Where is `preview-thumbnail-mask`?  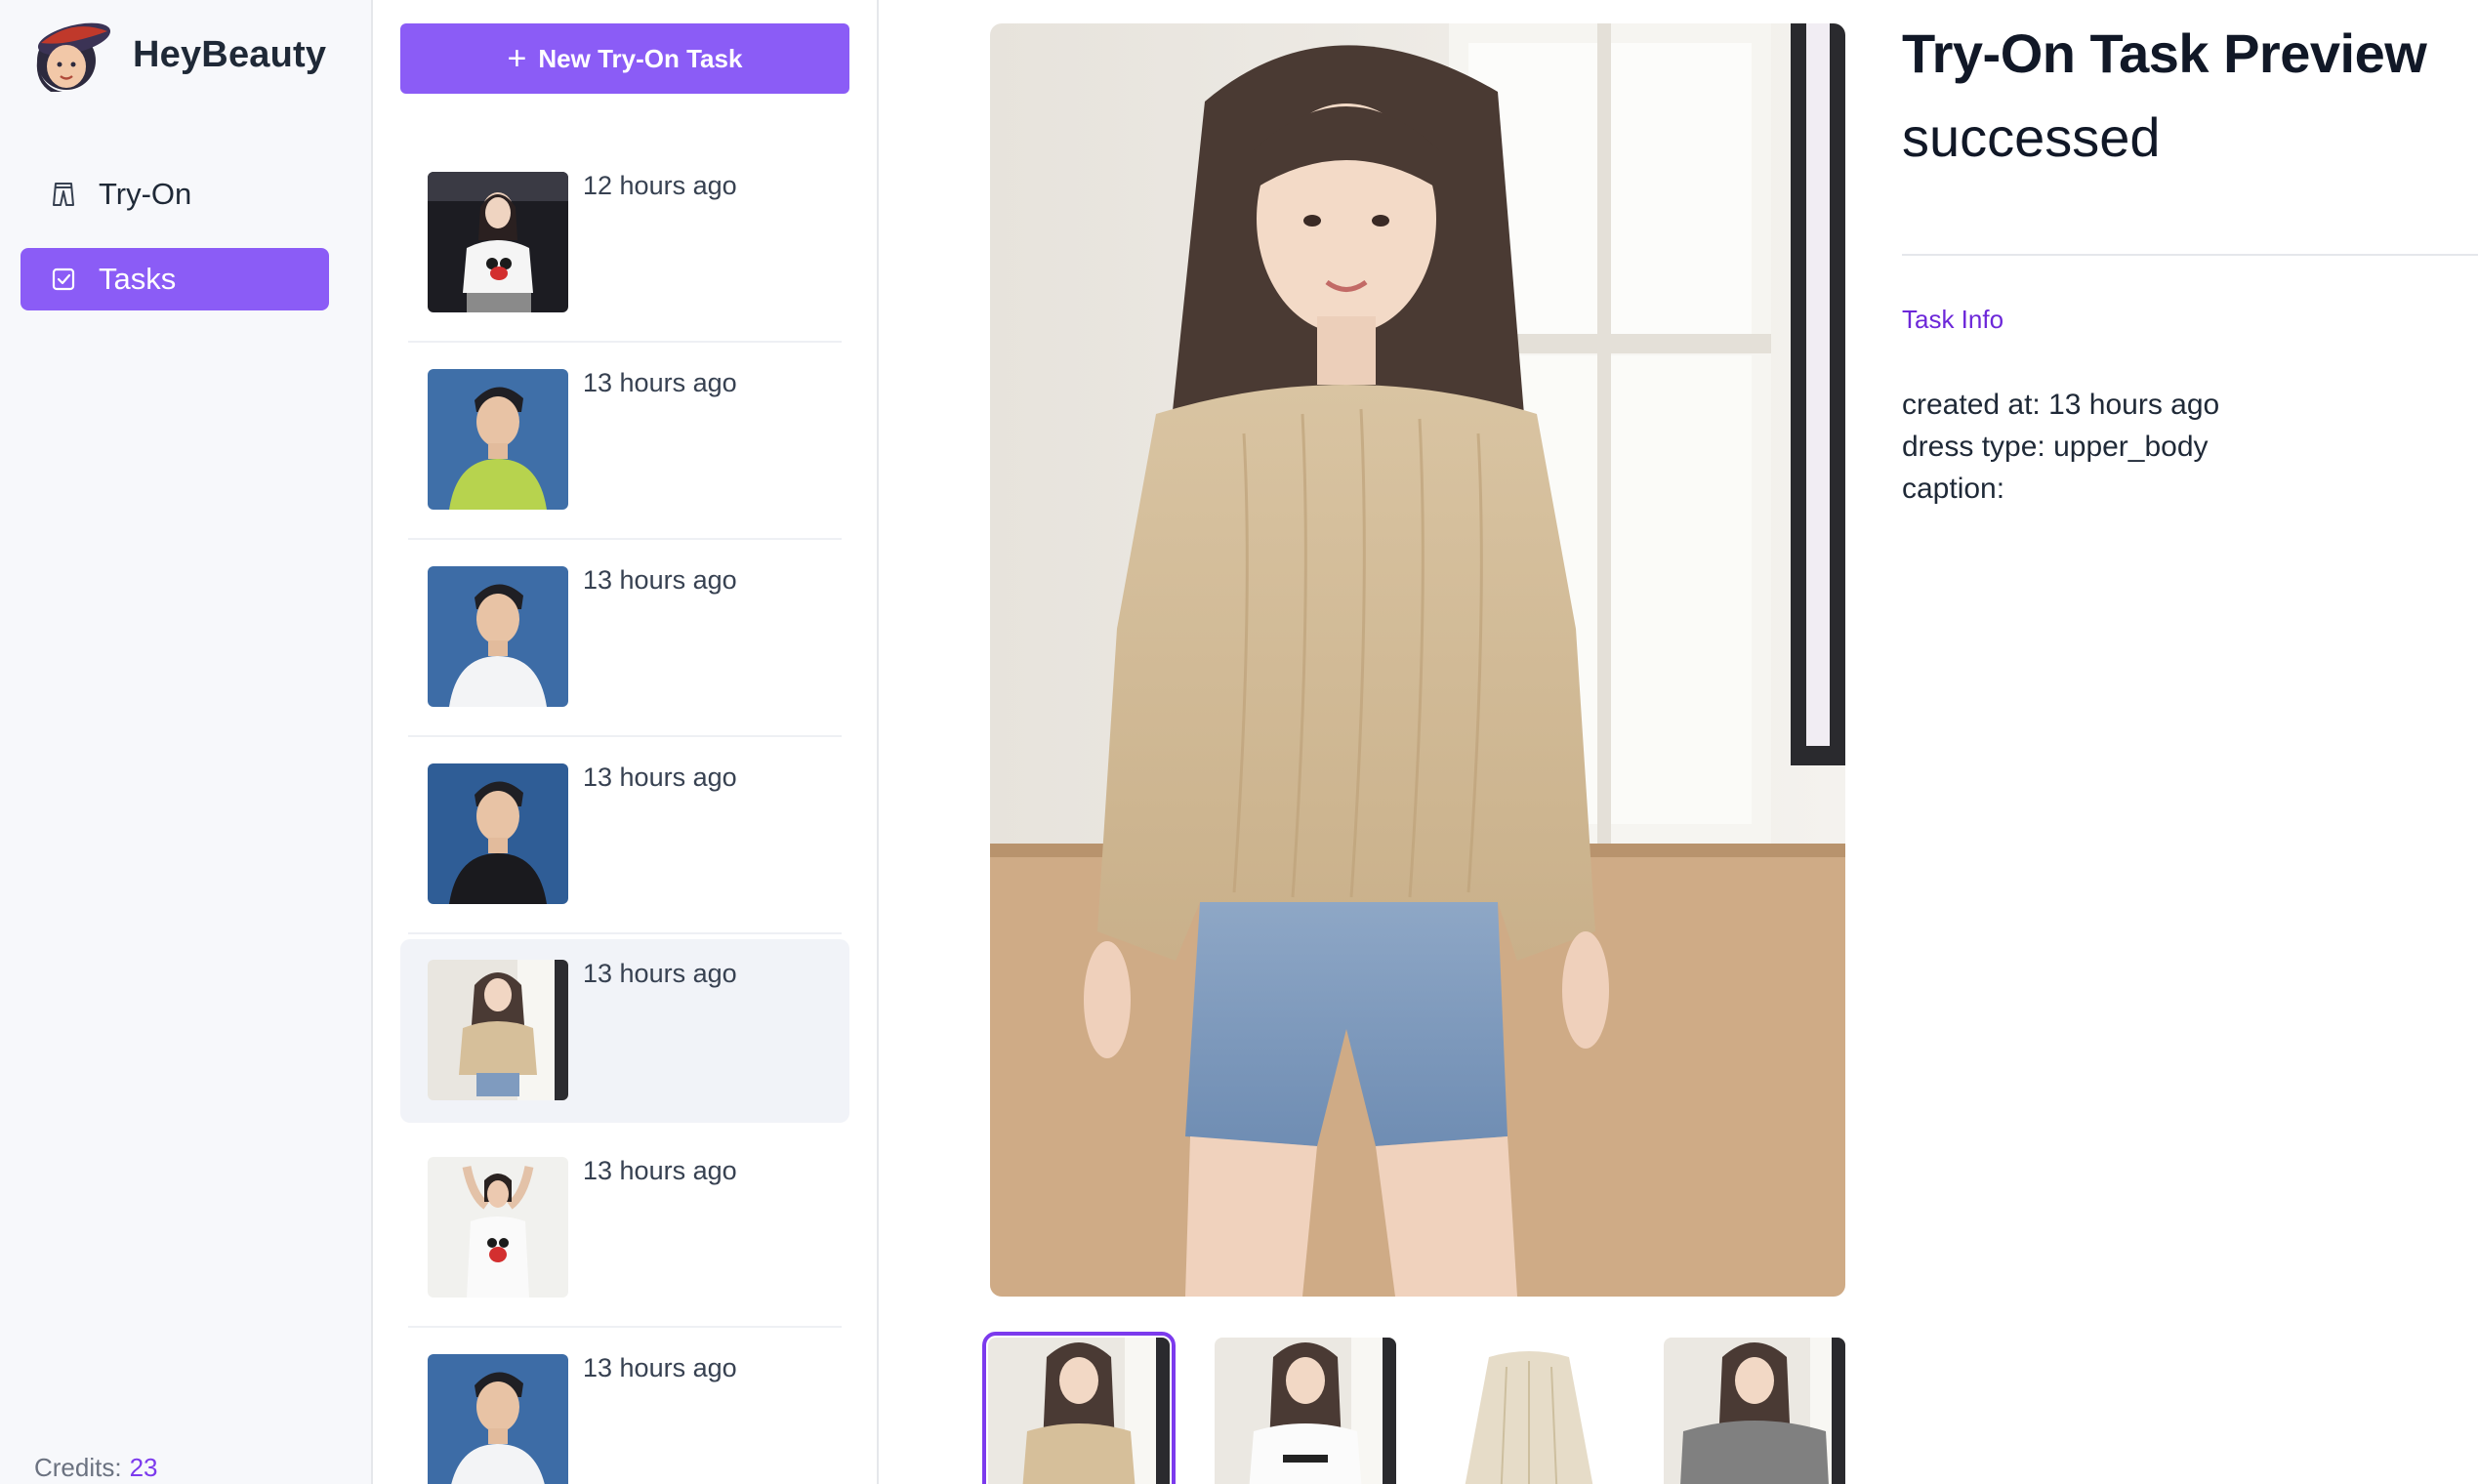 preview-thumbnail-mask is located at coordinates (1754, 1411).